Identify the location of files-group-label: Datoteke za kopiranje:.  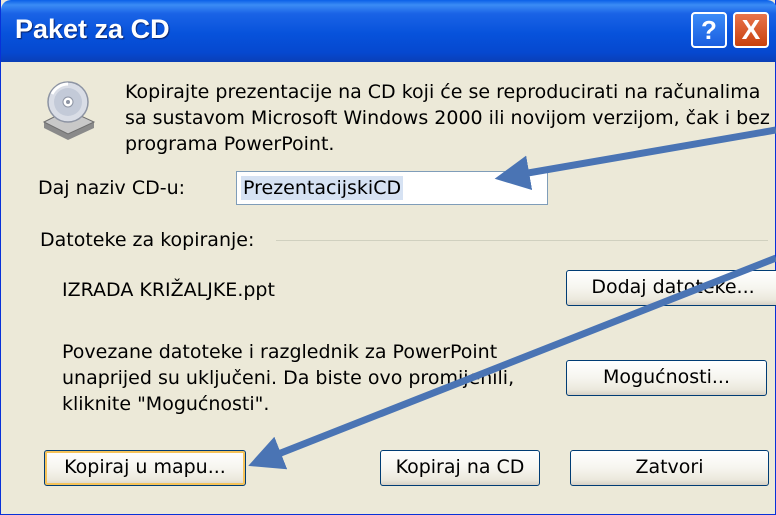
(147, 240).